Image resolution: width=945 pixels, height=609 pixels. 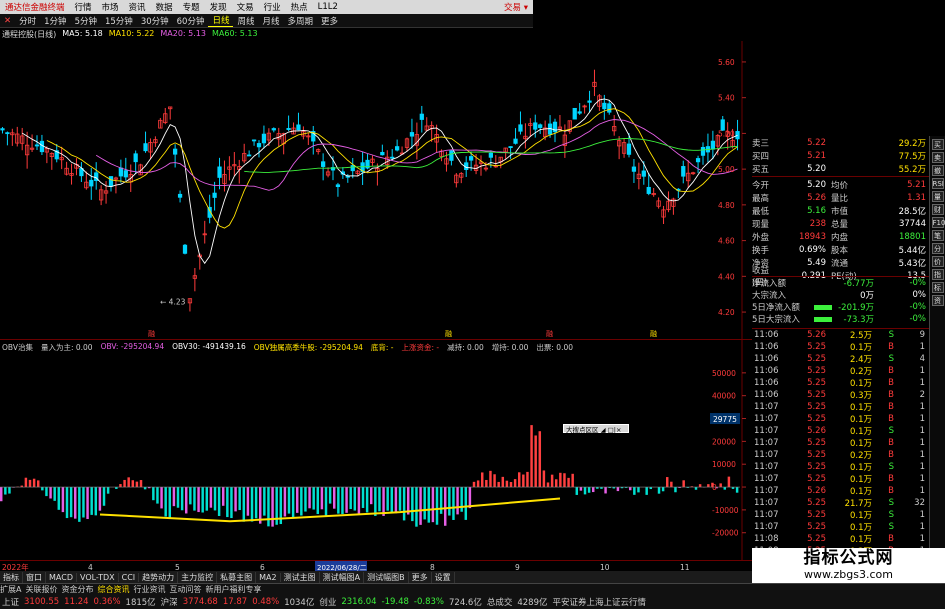 I want to click on date-month-label: 6, so click(x=262, y=567).